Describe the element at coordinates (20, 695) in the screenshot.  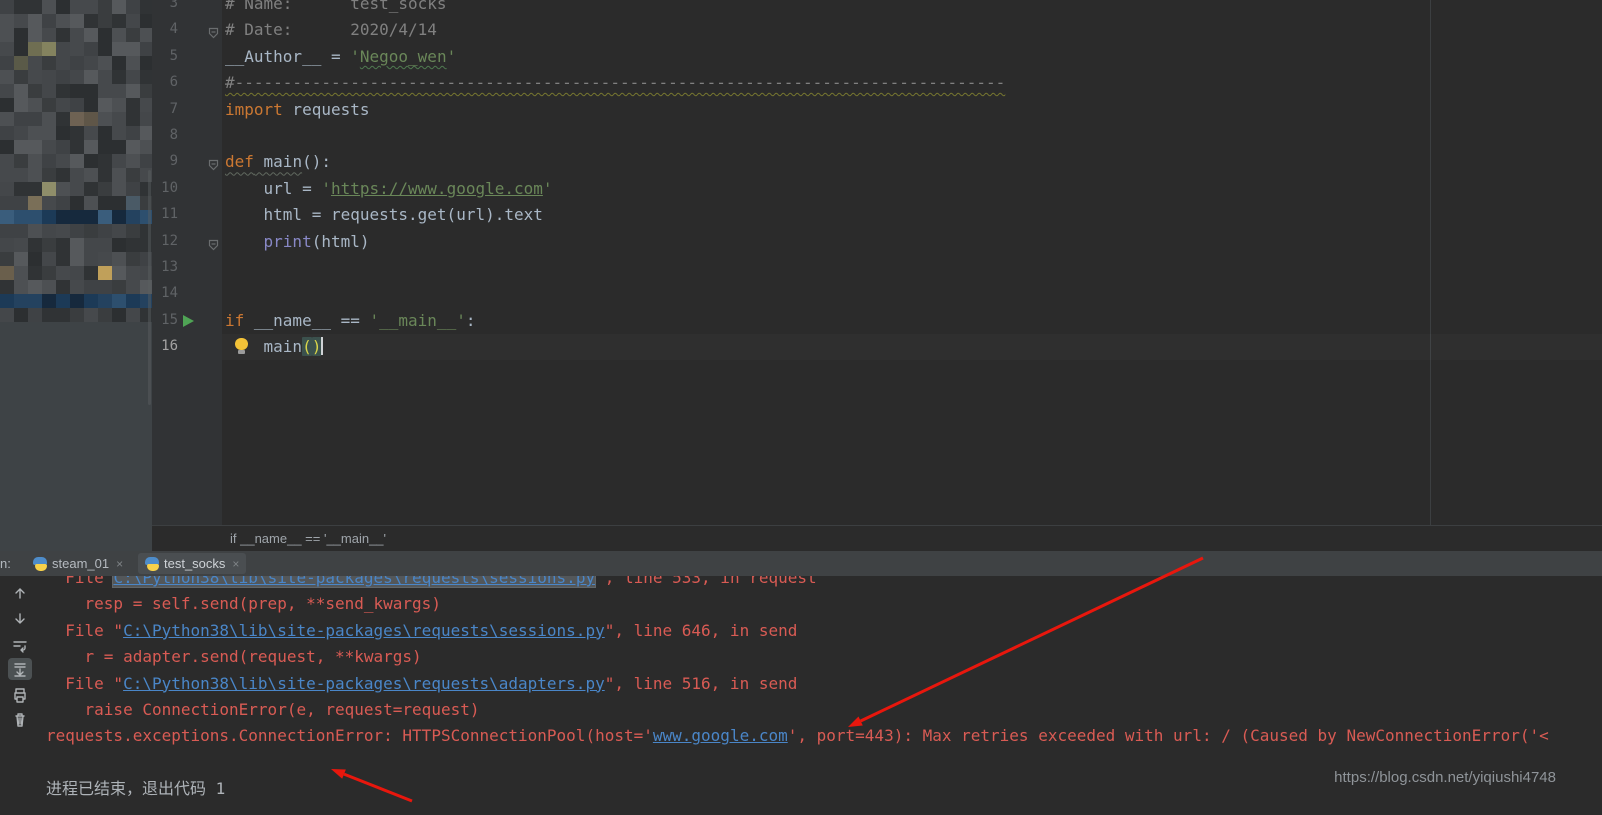
I see `print-icon` at that location.